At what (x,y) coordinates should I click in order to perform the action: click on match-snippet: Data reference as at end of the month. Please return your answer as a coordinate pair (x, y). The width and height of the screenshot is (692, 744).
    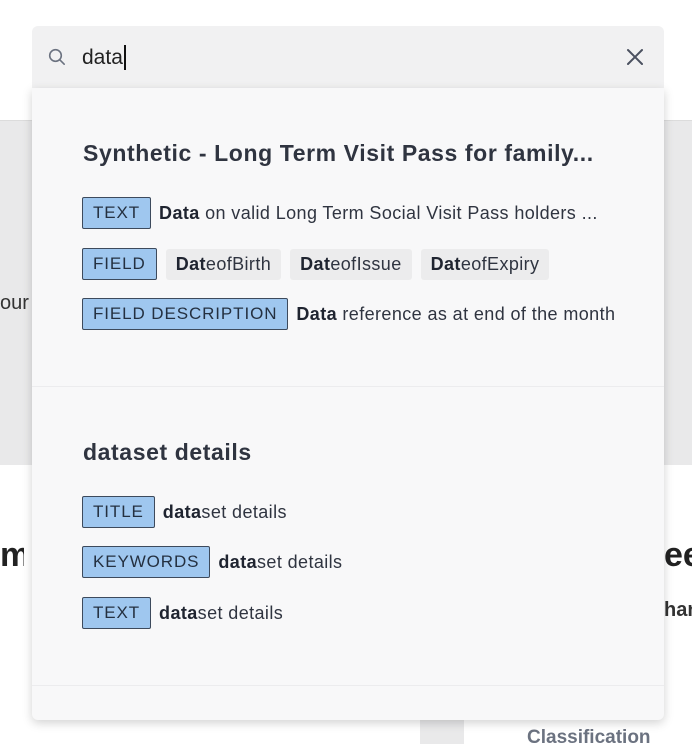
    Looking at the image, I should click on (455, 314).